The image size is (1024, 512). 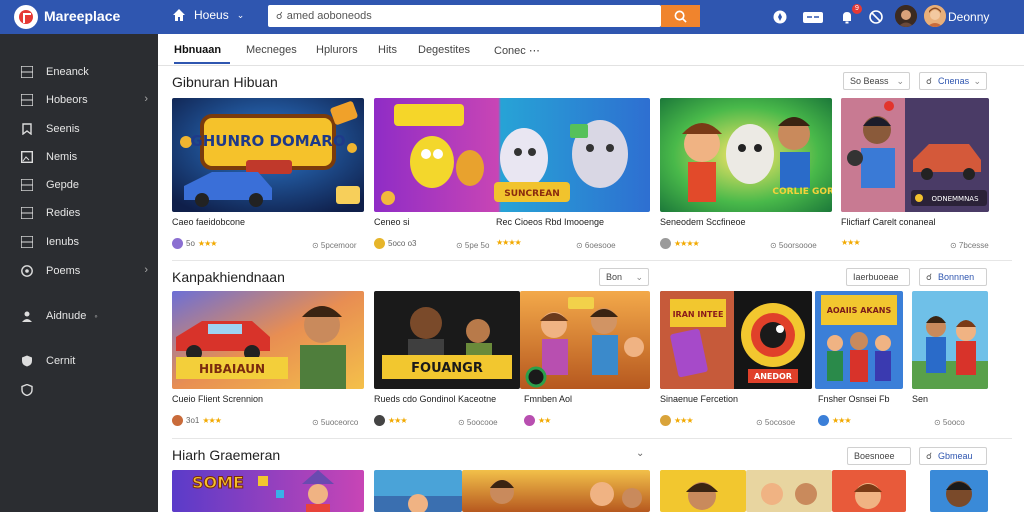 What do you see at coordinates (267, 141) in the screenshot?
I see `card-art-text: GHUNRO DOMARO` at bounding box center [267, 141].